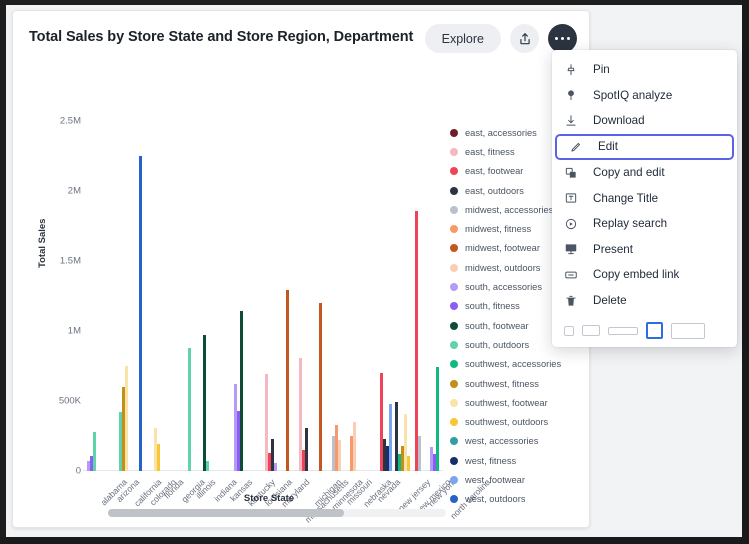 This screenshot has width=749, height=544. I want to click on trash-icon, so click(571, 301).